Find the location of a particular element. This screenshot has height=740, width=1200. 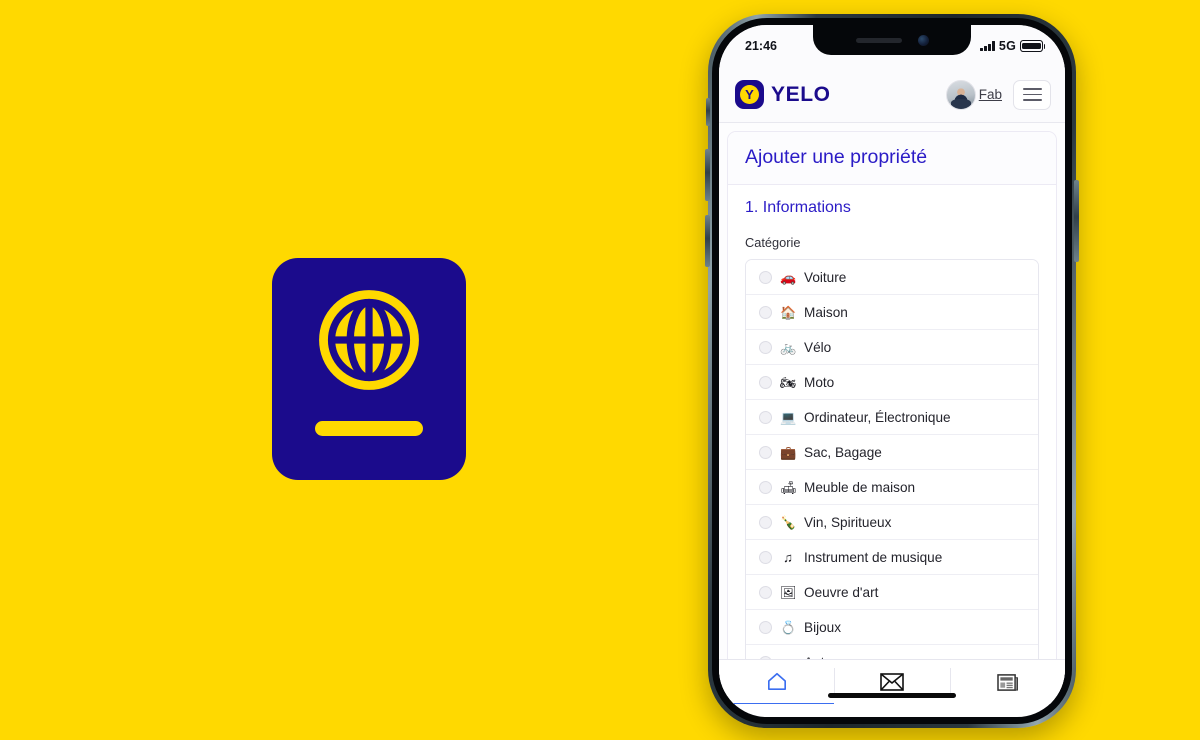

yelo-mark-icon: Y is located at coordinates (749, 94).